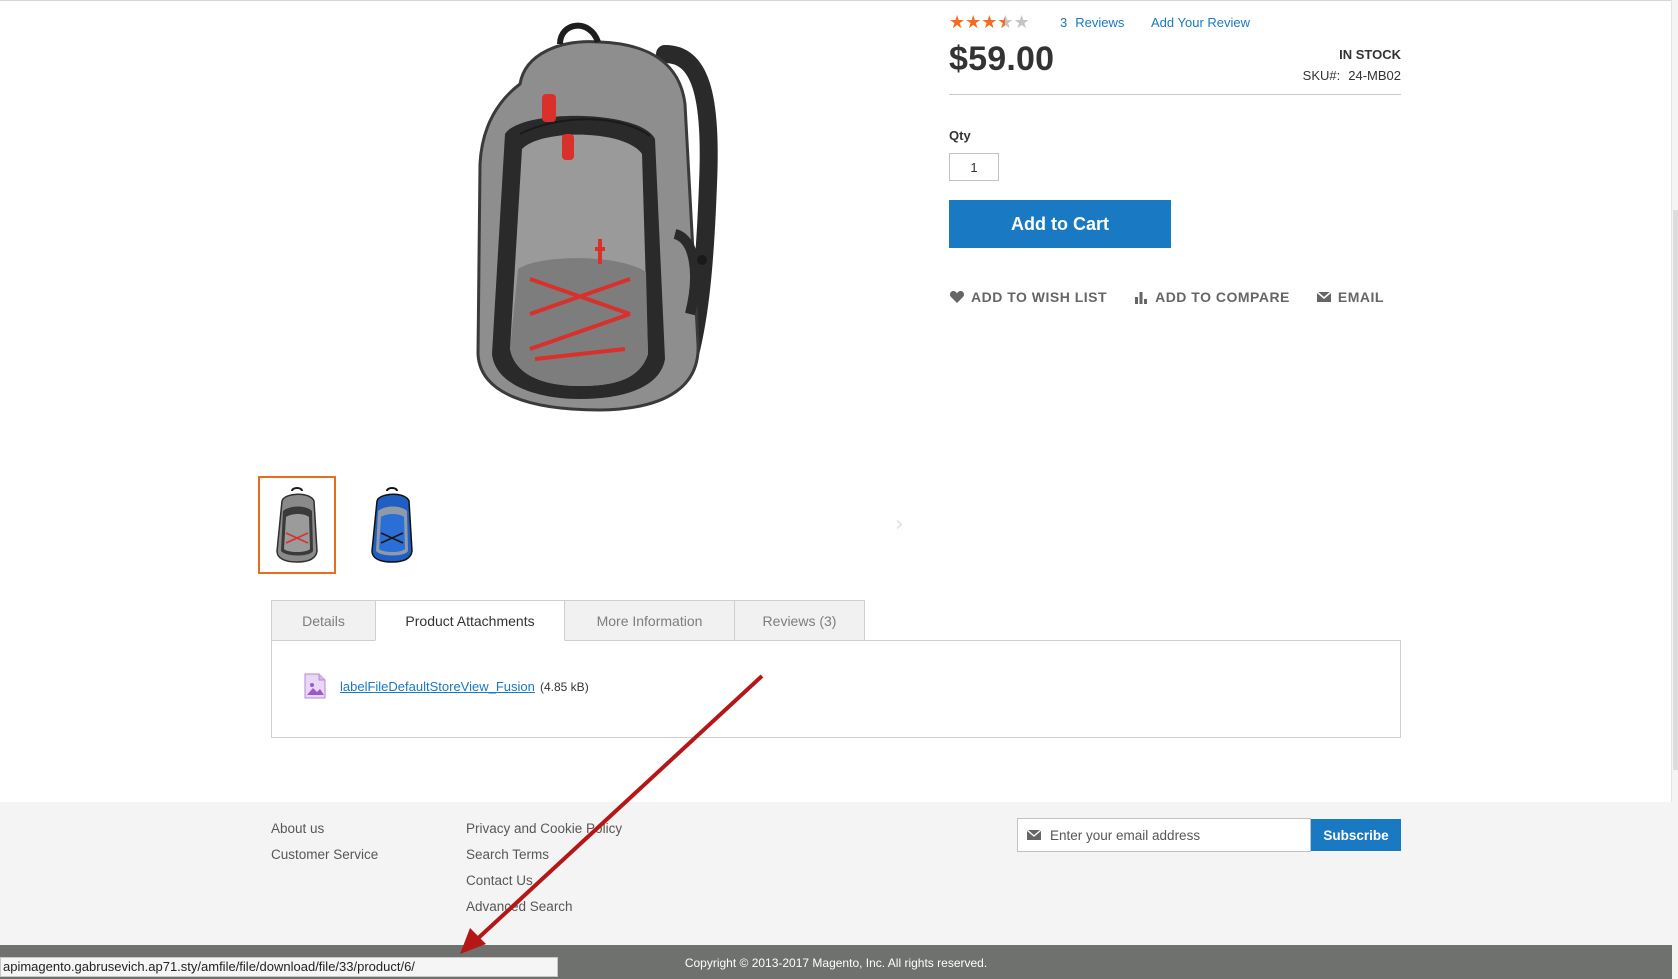 The image size is (1678, 979). What do you see at coordinates (1021, 22) in the screenshot?
I see `star-empty-icon: ★` at bounding box center [1021, 22].